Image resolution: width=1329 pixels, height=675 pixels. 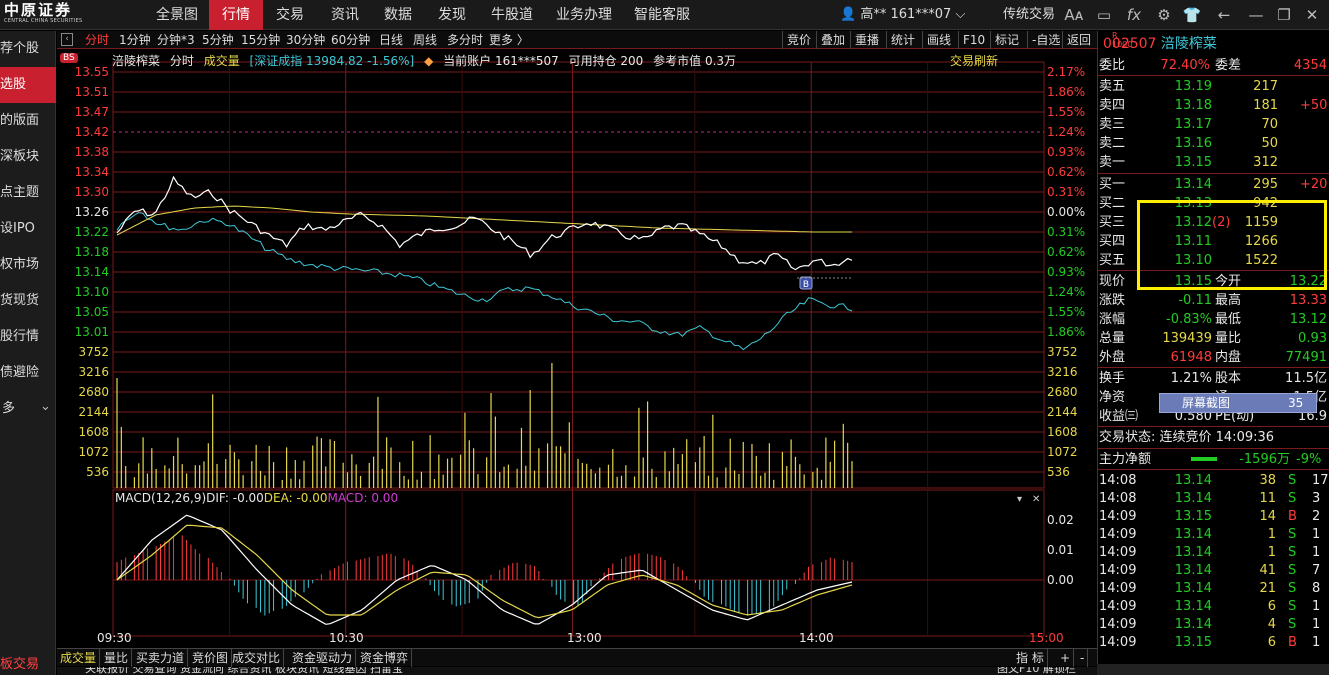 I want to click on tick-price: 13.14, so click(x=1193, y=606).